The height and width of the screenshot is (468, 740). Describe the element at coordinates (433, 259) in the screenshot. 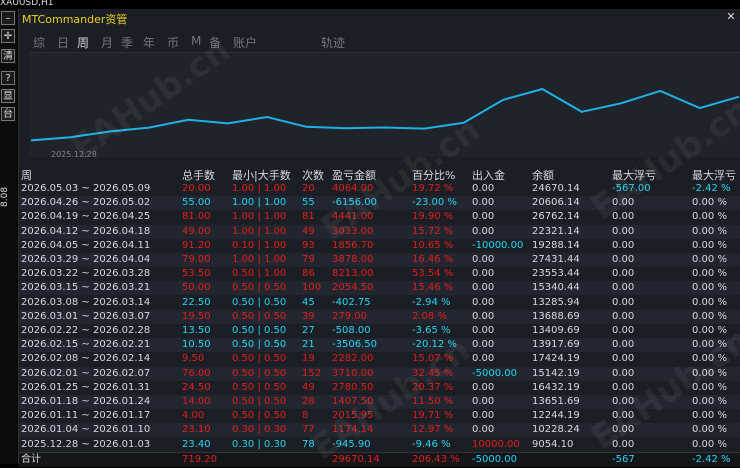

I see `table-cell: 16.46 %` at that location.